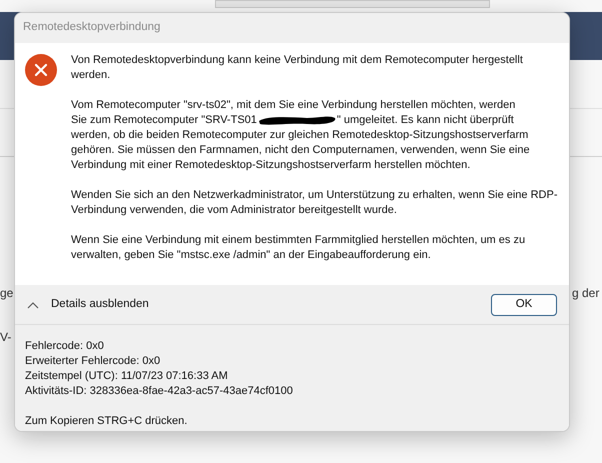  I want to click on detail-line: Aktivitäts-ID: 328336ea-8fae-42a3-ac57-43ae74cf0100, so click(159, 391).